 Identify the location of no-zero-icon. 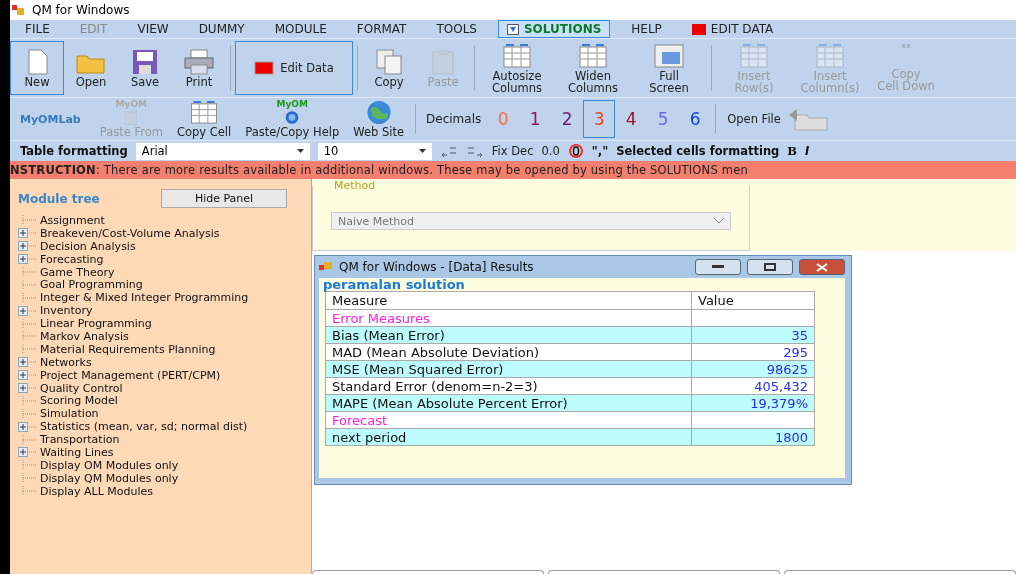
(575, 151).